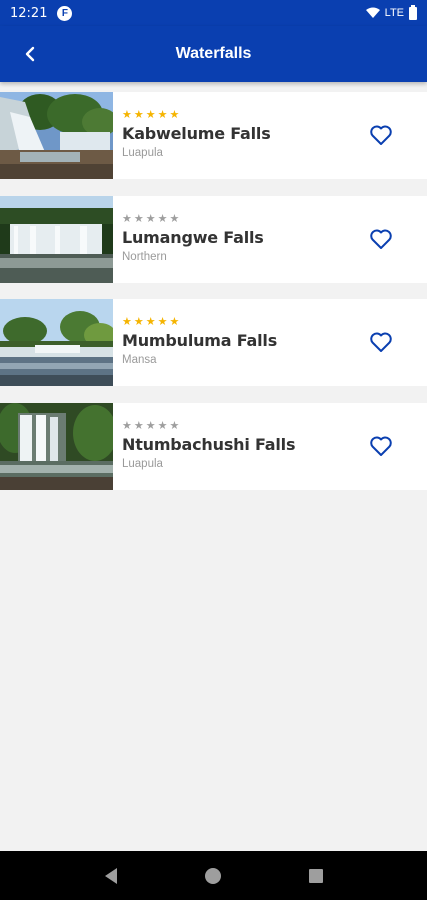 The height and width of the screenshot is (900, 427). I want to click on list-item: ★ ★ ★ ★ ★ Kabwelume Falls Luapula, so click(213, 135).